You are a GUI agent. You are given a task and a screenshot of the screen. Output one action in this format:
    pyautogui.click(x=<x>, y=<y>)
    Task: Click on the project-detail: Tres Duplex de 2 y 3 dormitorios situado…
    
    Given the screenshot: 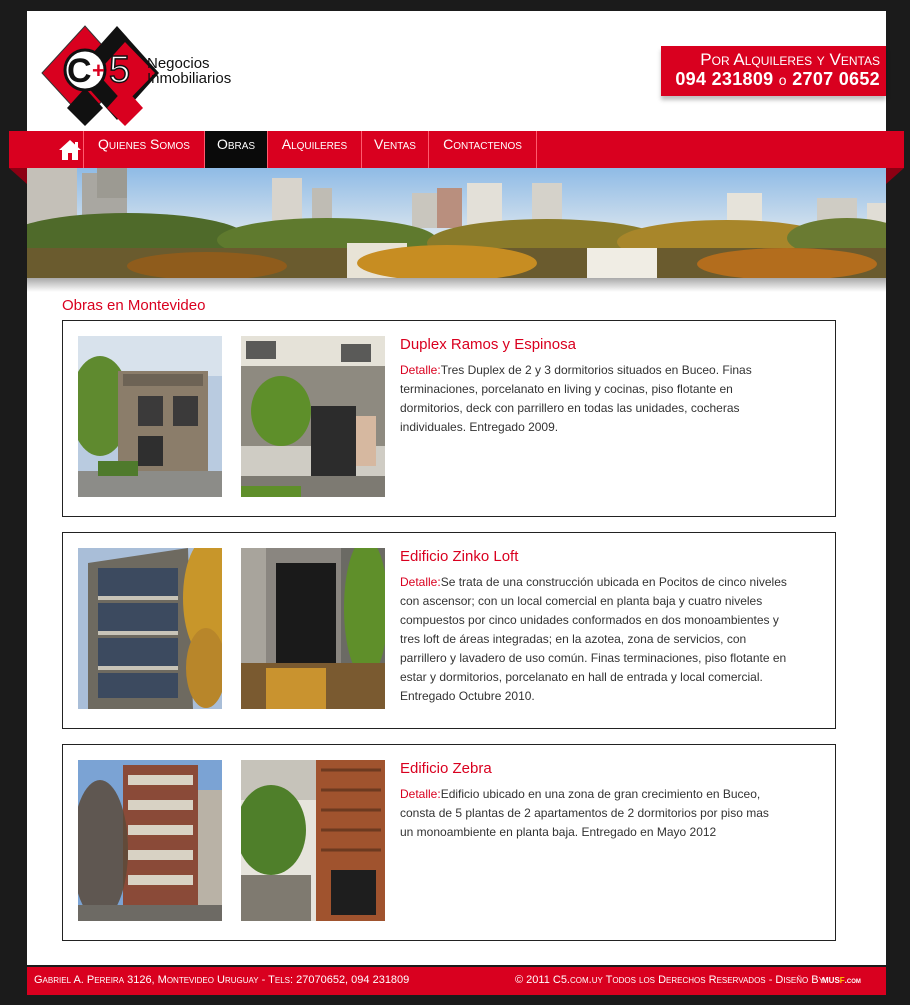 What is the action you would take?
    pyautogui.click(x=576, y=398)
    